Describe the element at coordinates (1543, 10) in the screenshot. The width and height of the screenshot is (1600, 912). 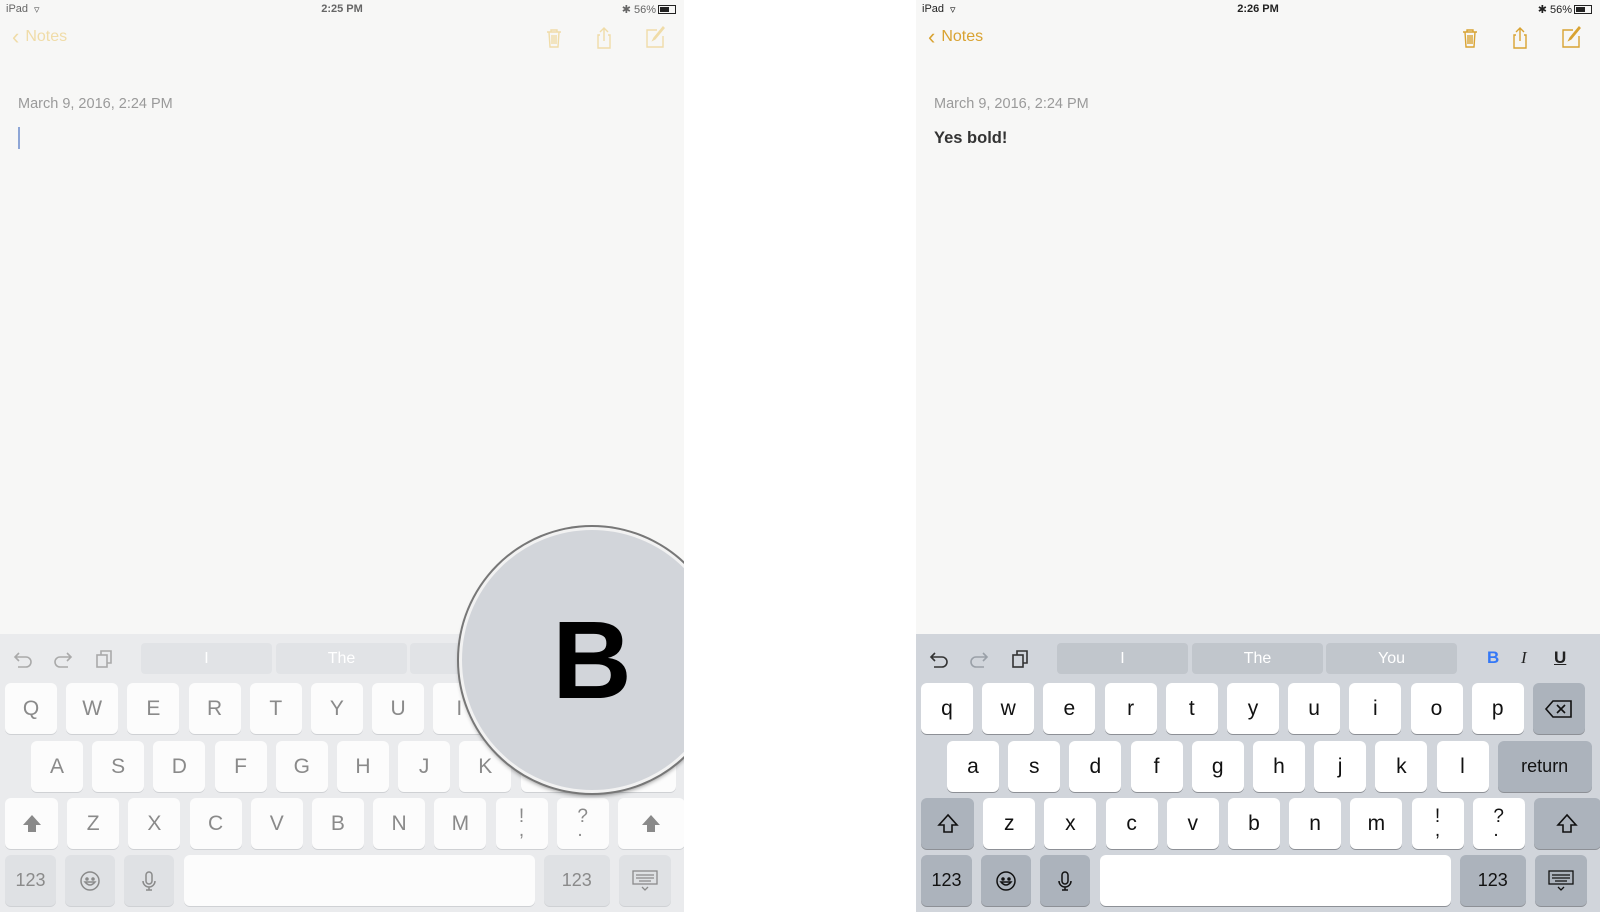
I see `bluetooth-icon: ✱` at that location.